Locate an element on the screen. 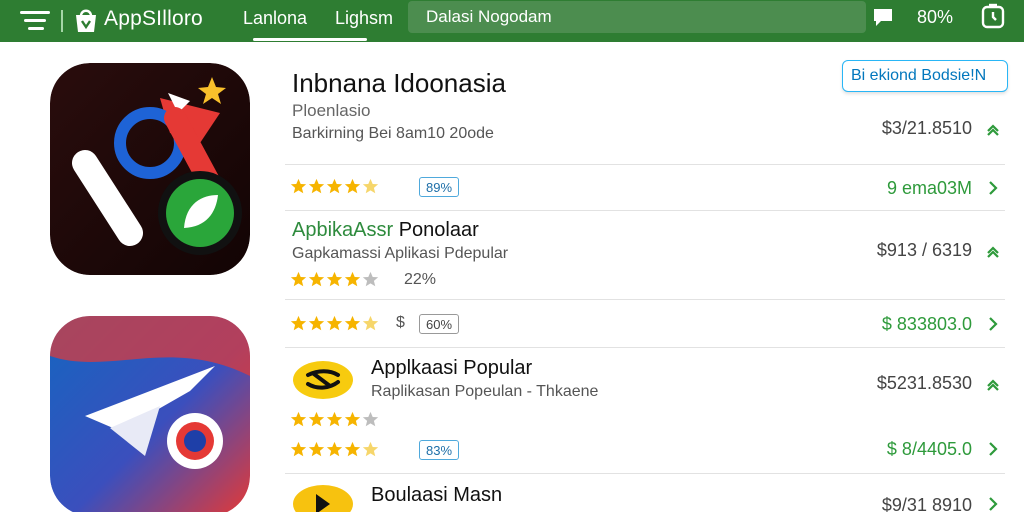  row-price: $5231.8530 is located at coordinates (924, 383).